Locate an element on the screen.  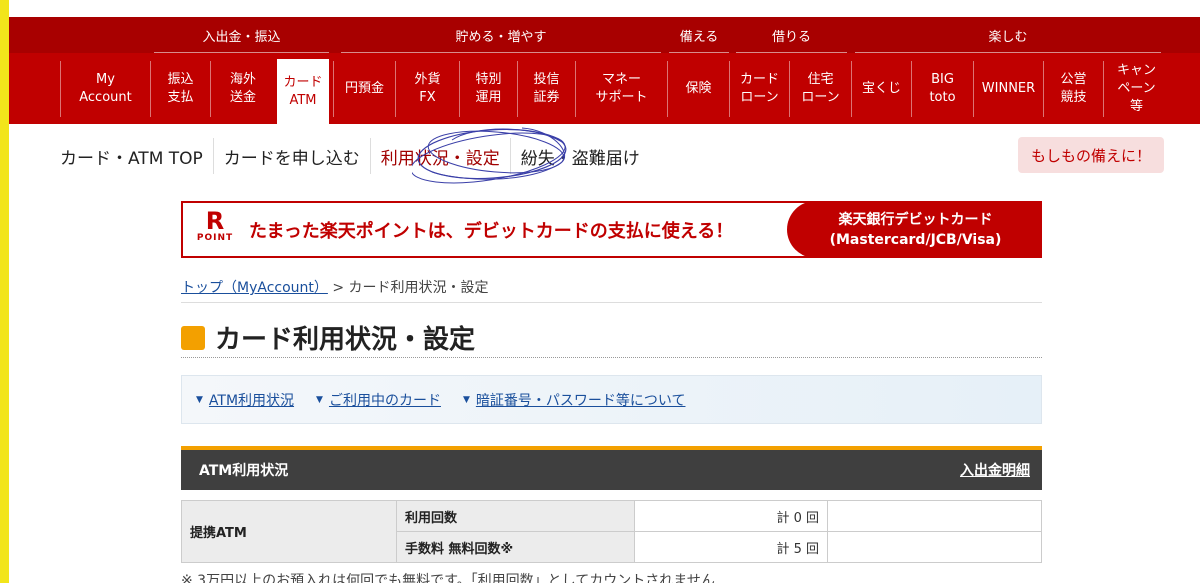
nav-item-special-management: 特別 運用 is located at coordinates (488, 89).